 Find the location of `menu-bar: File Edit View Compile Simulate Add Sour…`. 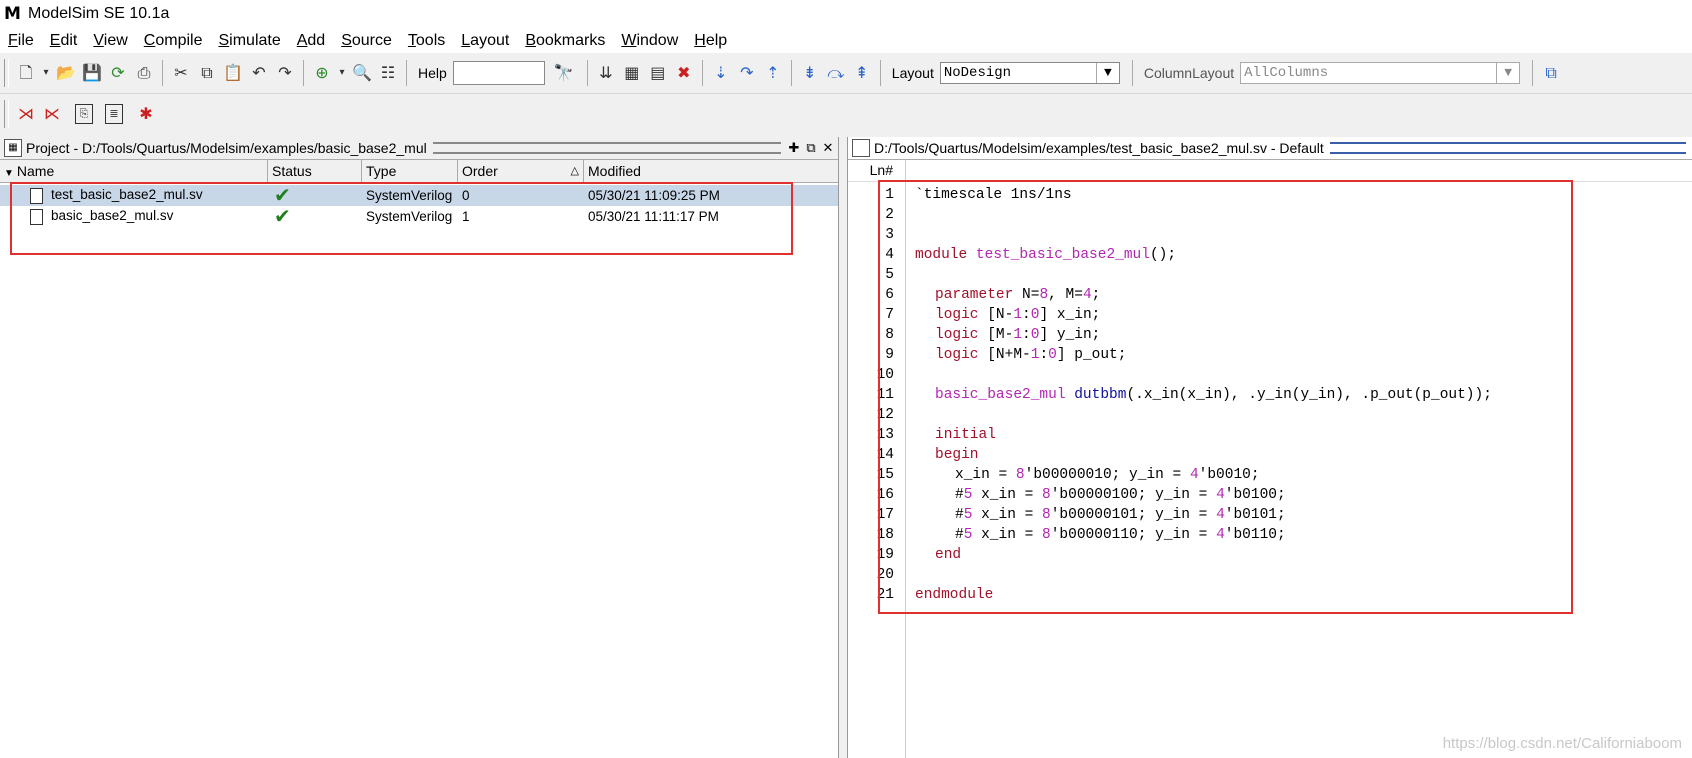

menu-bar: File Edit View Compile Simulate Add Sour… is located at coordinates (846, 40).